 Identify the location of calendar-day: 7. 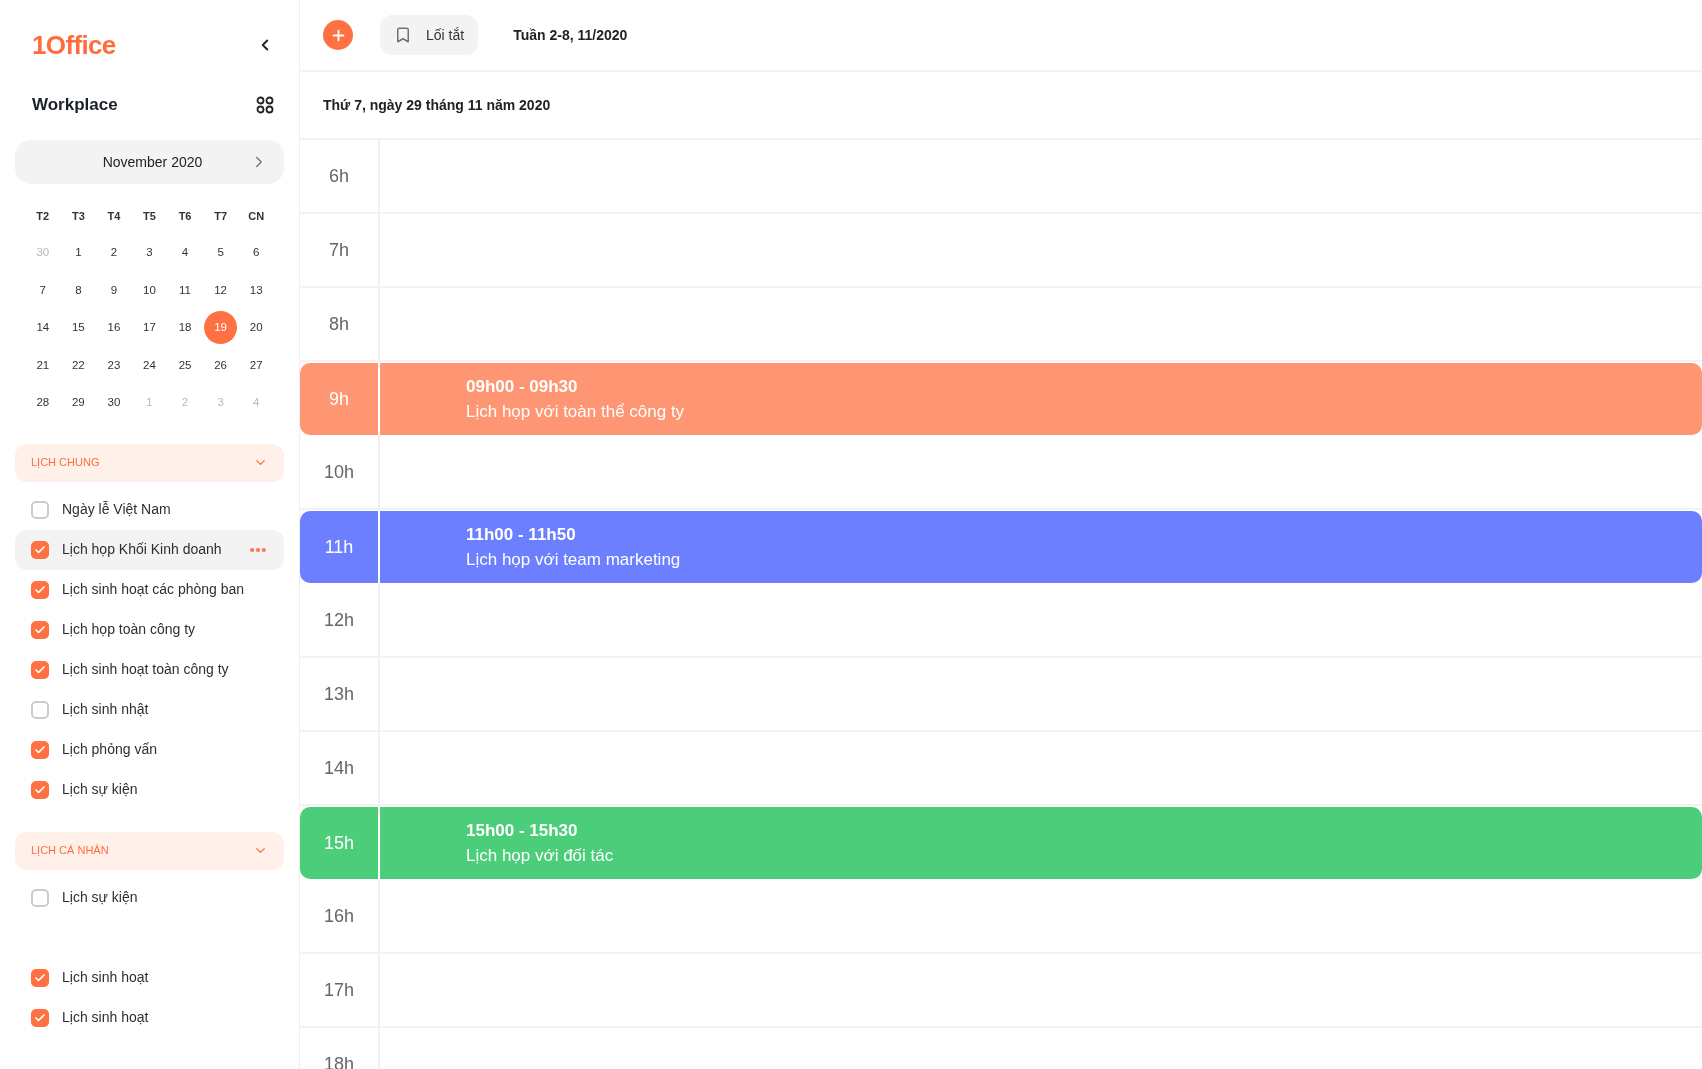
(43, 290).